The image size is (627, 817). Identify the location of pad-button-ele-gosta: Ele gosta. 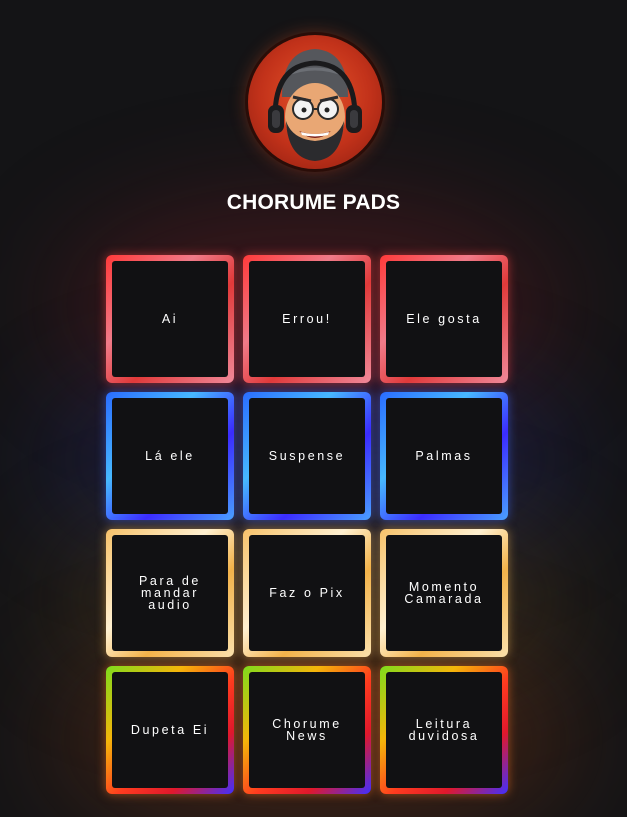
(444, 319).